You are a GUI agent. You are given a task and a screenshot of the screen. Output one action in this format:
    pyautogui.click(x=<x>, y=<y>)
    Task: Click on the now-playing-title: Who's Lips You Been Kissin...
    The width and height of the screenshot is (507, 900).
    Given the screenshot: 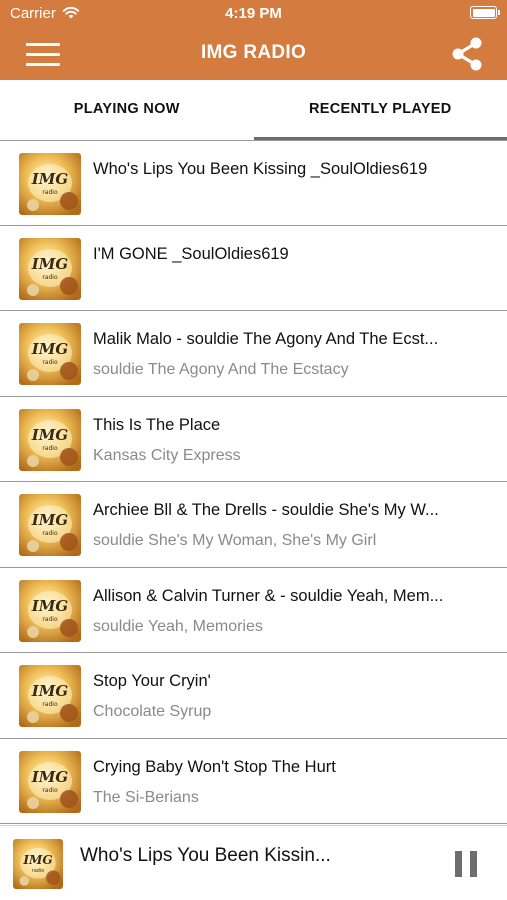 What is the action you would take?
    pyautogui.click(x=205, y=855)
    